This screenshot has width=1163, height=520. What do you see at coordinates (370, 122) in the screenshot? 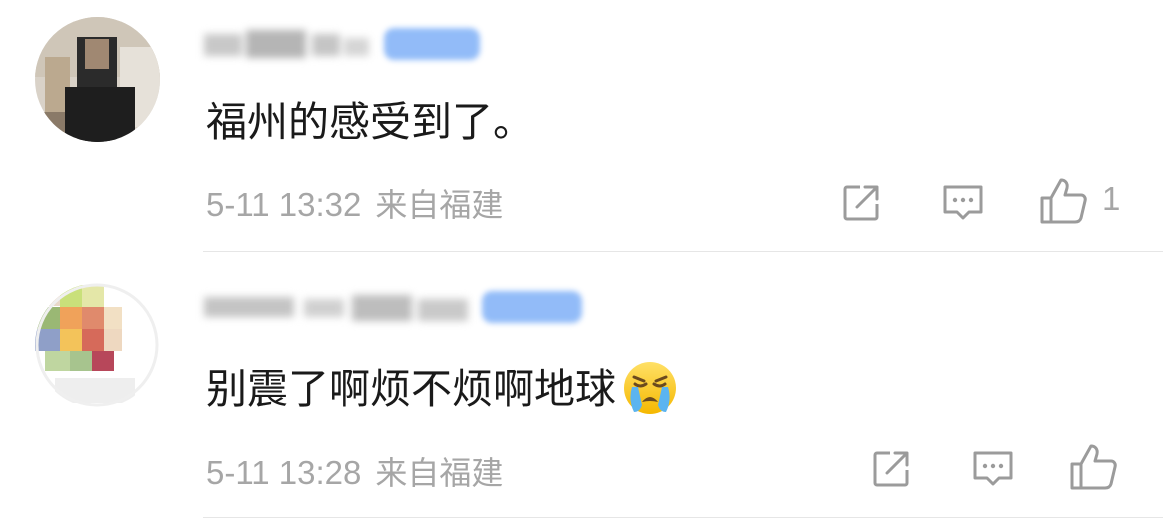
I see `comment-text: 福州的感受到了。` at bounding box center [370, 122].